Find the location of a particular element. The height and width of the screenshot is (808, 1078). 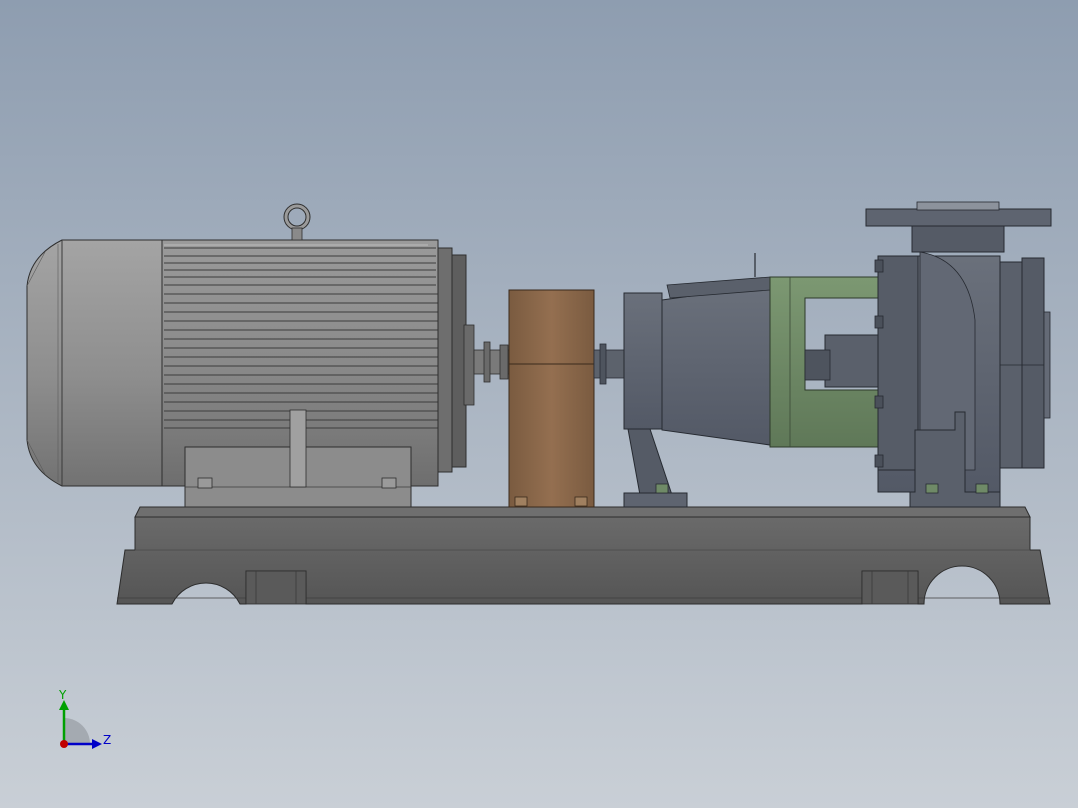

bearing-housing is located at coordinates (697, 380).